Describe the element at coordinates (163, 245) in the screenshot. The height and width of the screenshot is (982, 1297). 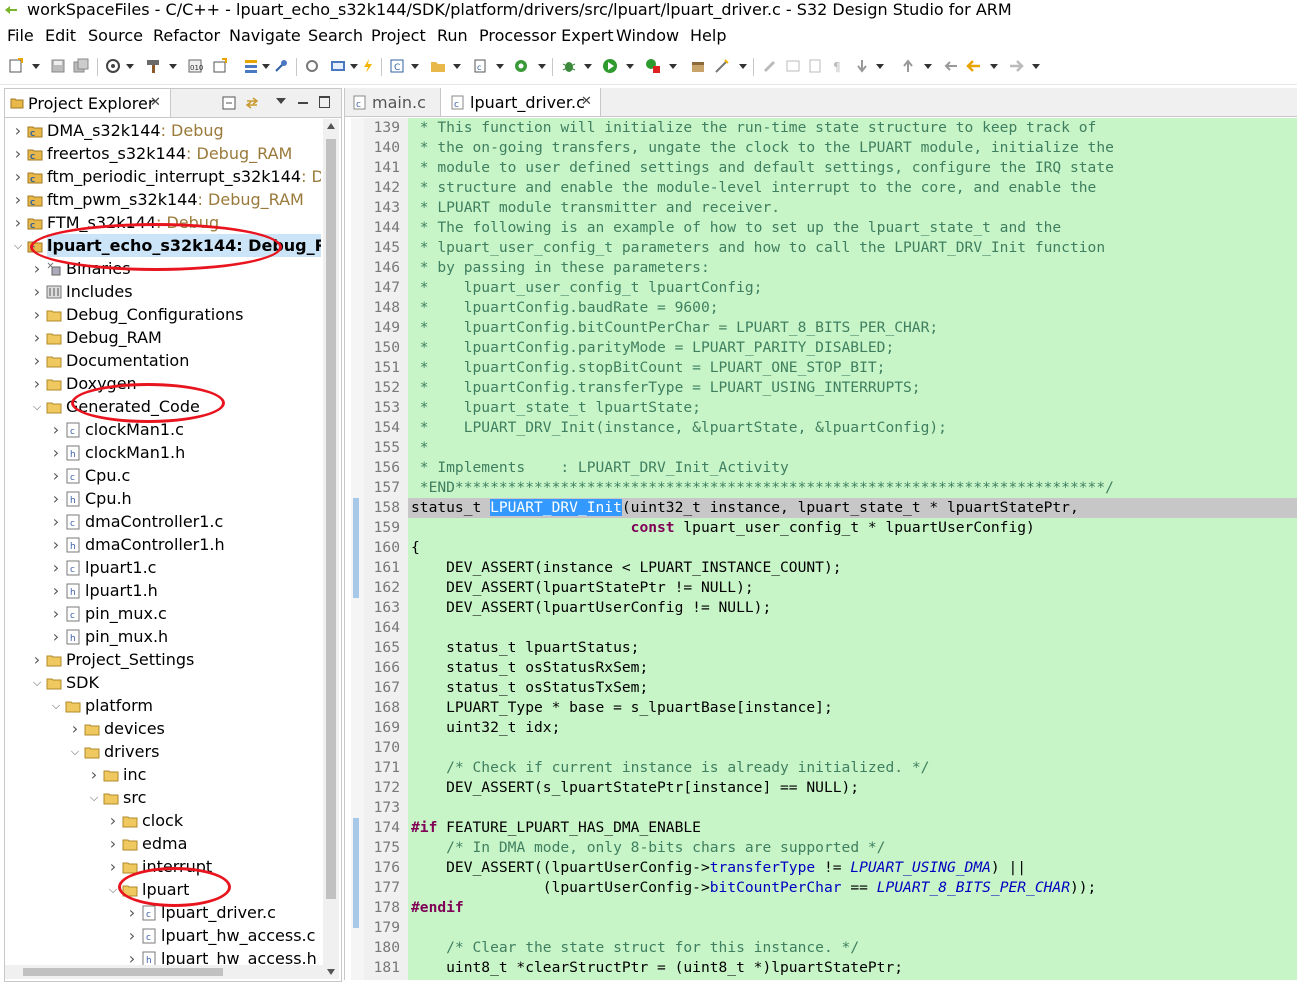
I see `tree-item: ⌵ Clpuart_echo_s32k144: Debug_RAM` at that location.